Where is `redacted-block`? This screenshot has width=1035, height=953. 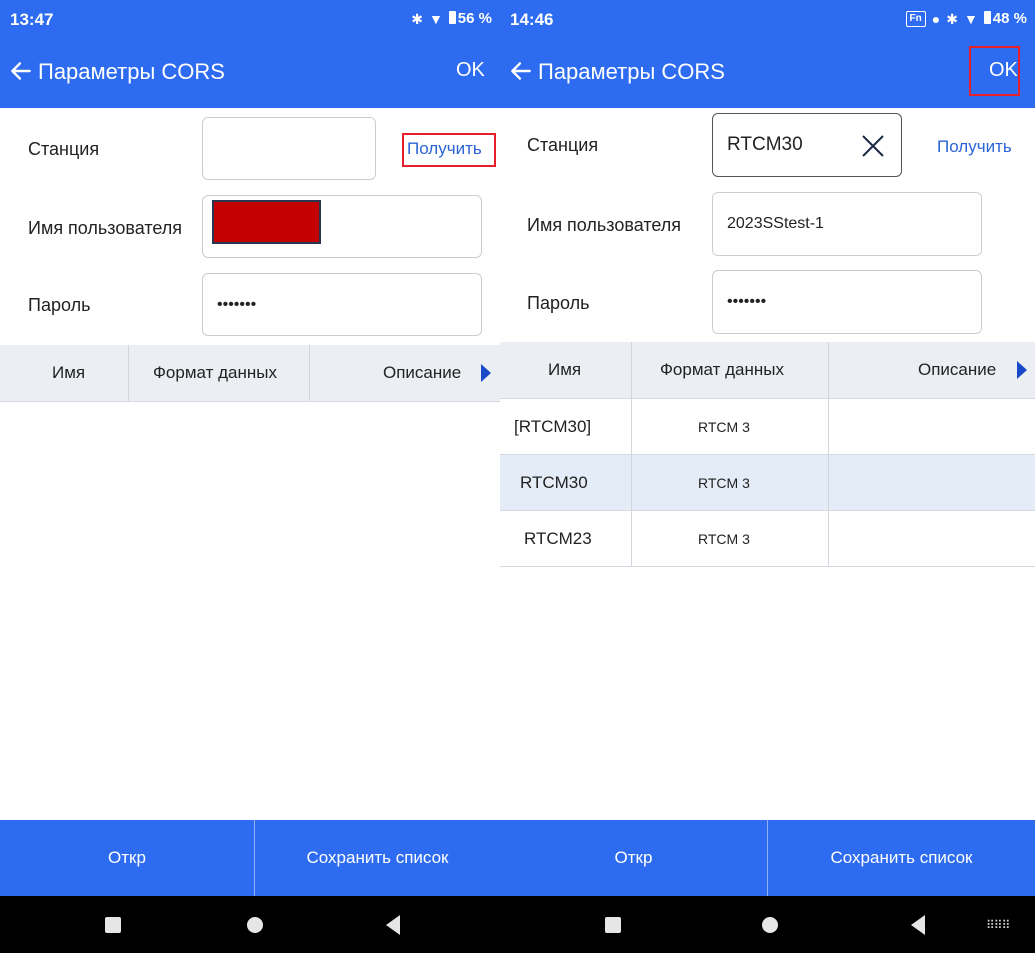 redacted-block is located at coordinates (266, 222).